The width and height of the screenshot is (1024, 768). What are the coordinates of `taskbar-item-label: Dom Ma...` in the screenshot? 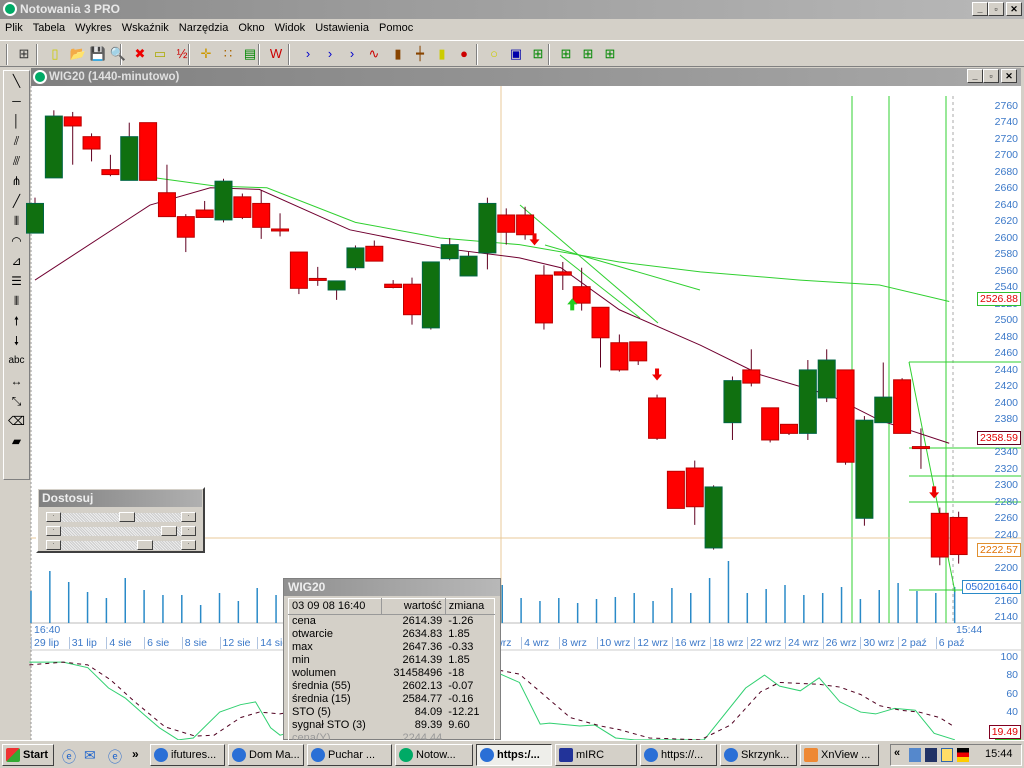 It's located at (274, 755).